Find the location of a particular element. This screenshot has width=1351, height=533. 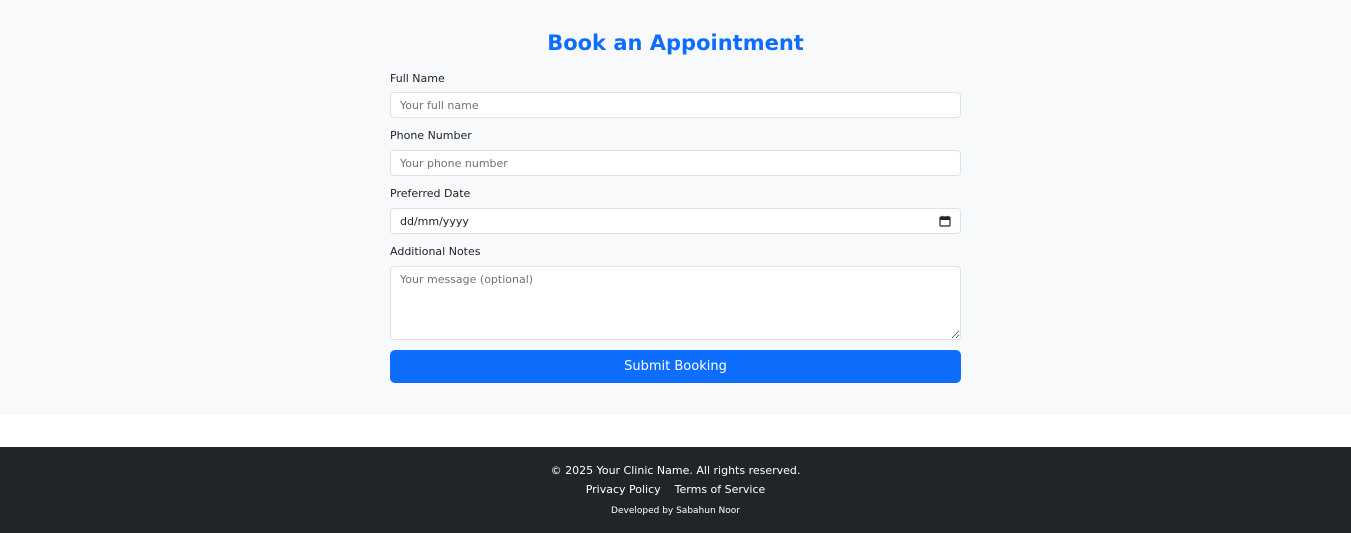

notes-label: Additional Notes is located at coordinates (435, 251).